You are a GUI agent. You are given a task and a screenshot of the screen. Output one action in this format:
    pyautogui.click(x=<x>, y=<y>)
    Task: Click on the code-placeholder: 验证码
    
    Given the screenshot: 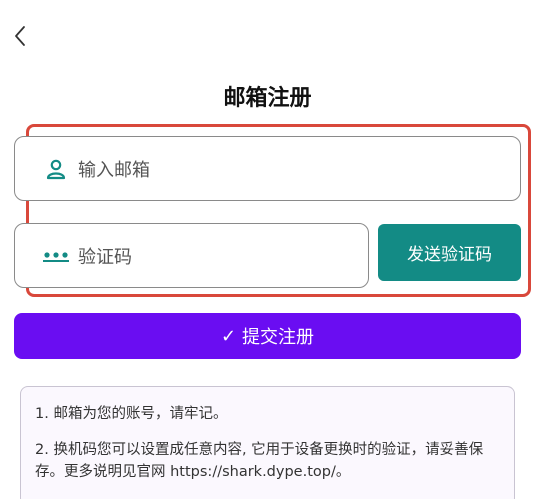 What is the action you would take?
    pyautogui.click(x=105, y=257)
    